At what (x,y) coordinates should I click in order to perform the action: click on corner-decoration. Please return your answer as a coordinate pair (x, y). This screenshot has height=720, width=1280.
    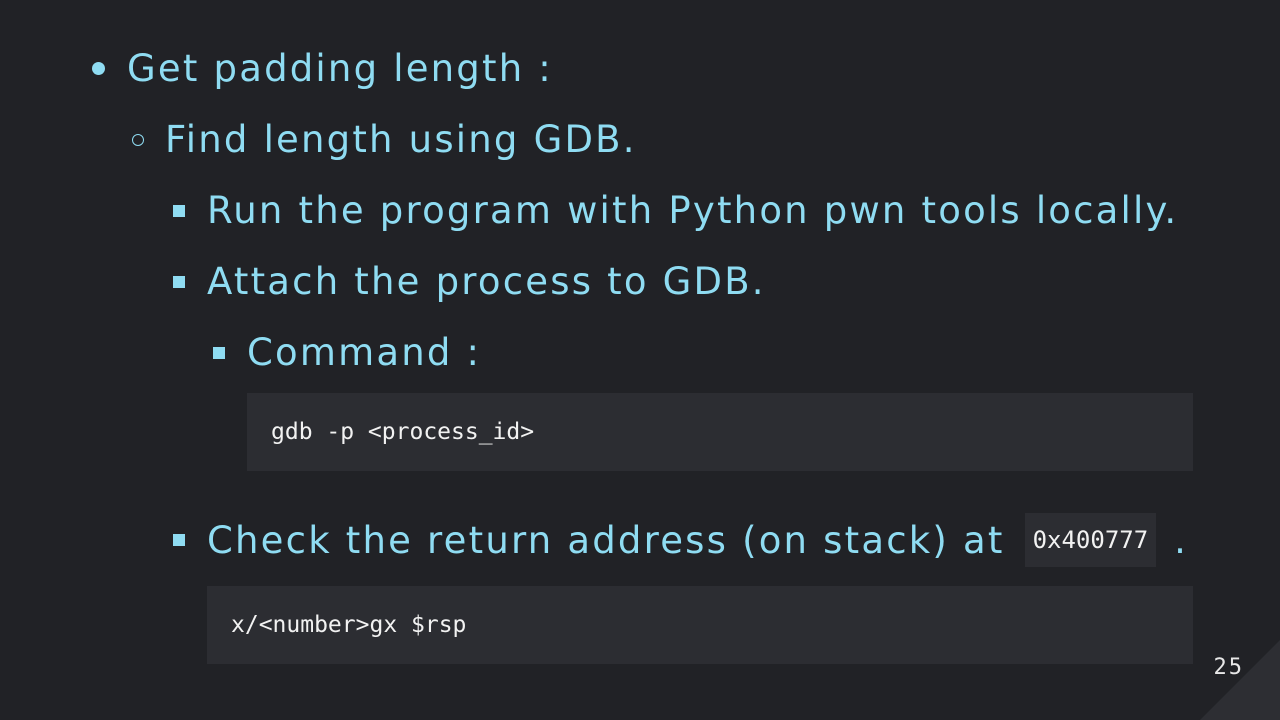
    Looking at the image, I should click on (1240, 680).